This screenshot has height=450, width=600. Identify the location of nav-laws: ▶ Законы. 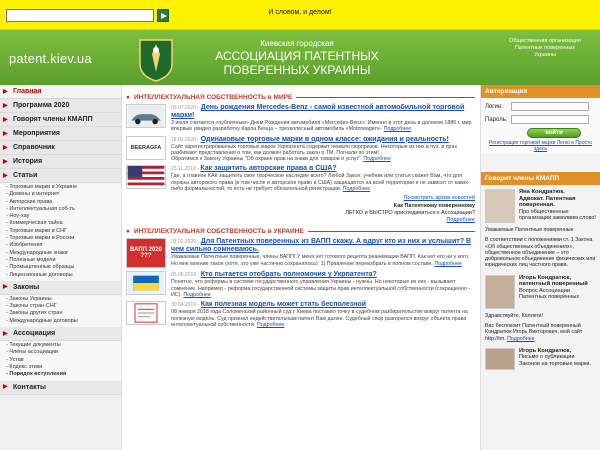
(60, 287).